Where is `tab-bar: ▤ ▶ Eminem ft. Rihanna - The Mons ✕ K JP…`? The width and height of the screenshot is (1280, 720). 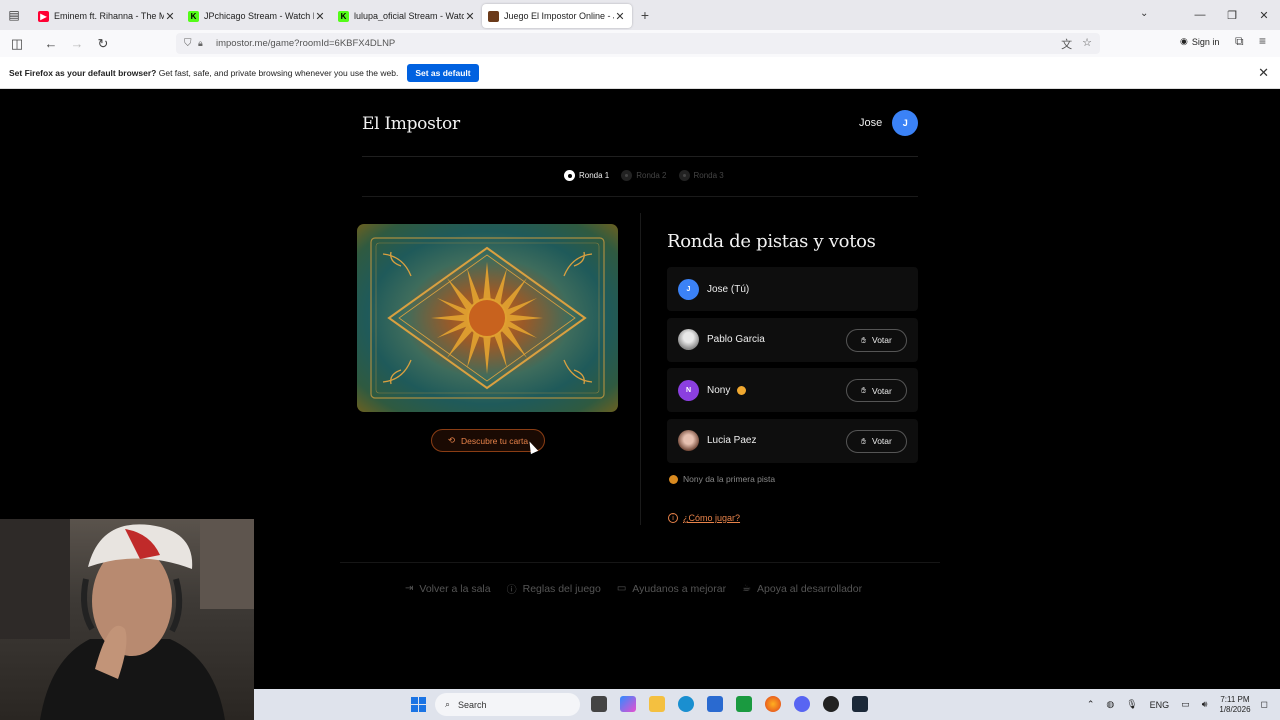 tab-bar: ▤ ▶ Eminem ft. Rihanna - The Mons ✕ K JP… is located at coordinates (640, 15).